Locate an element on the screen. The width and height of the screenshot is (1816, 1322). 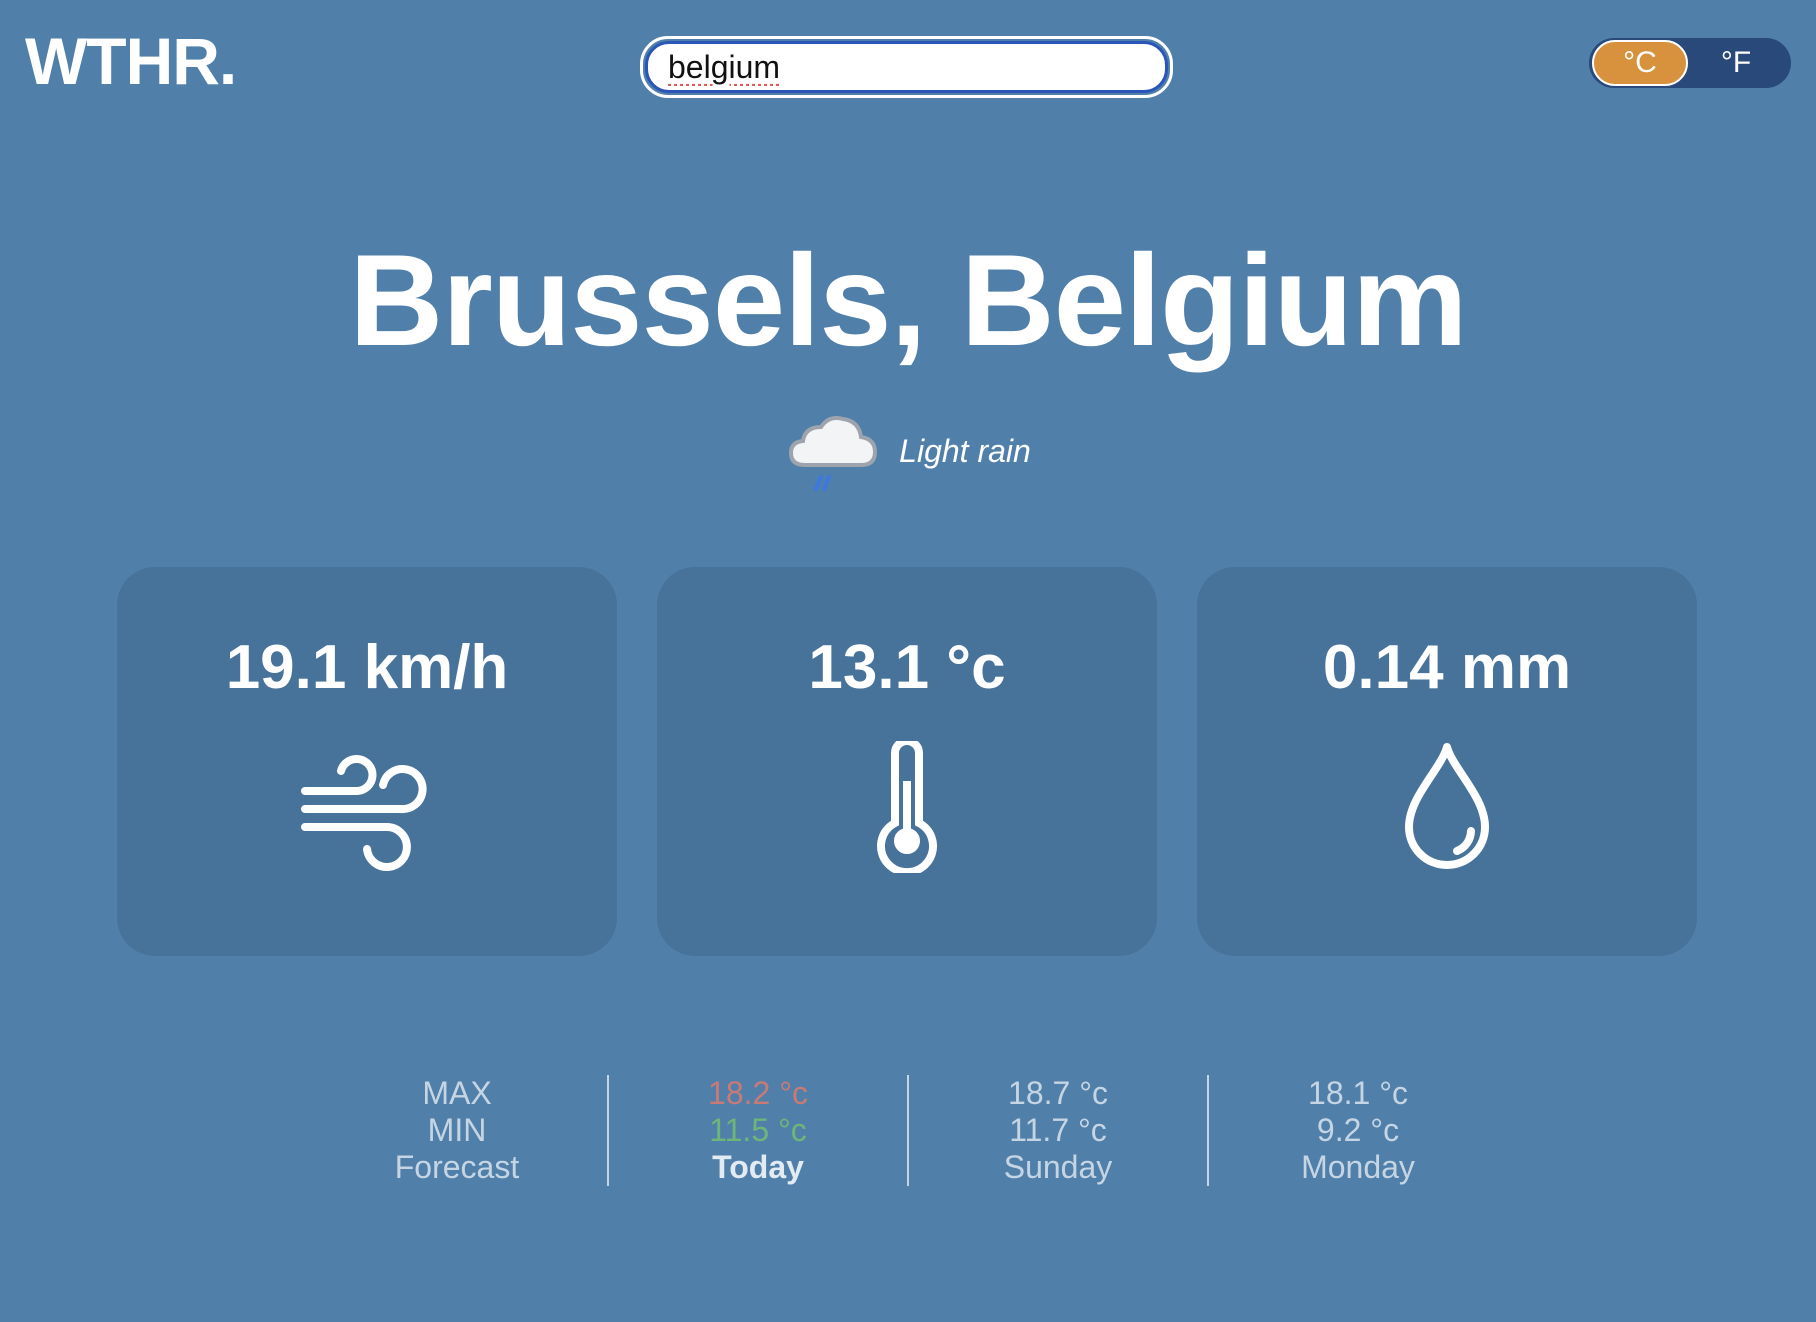
temperature-card: 13.1 °c is located at coordinates (907, 761).